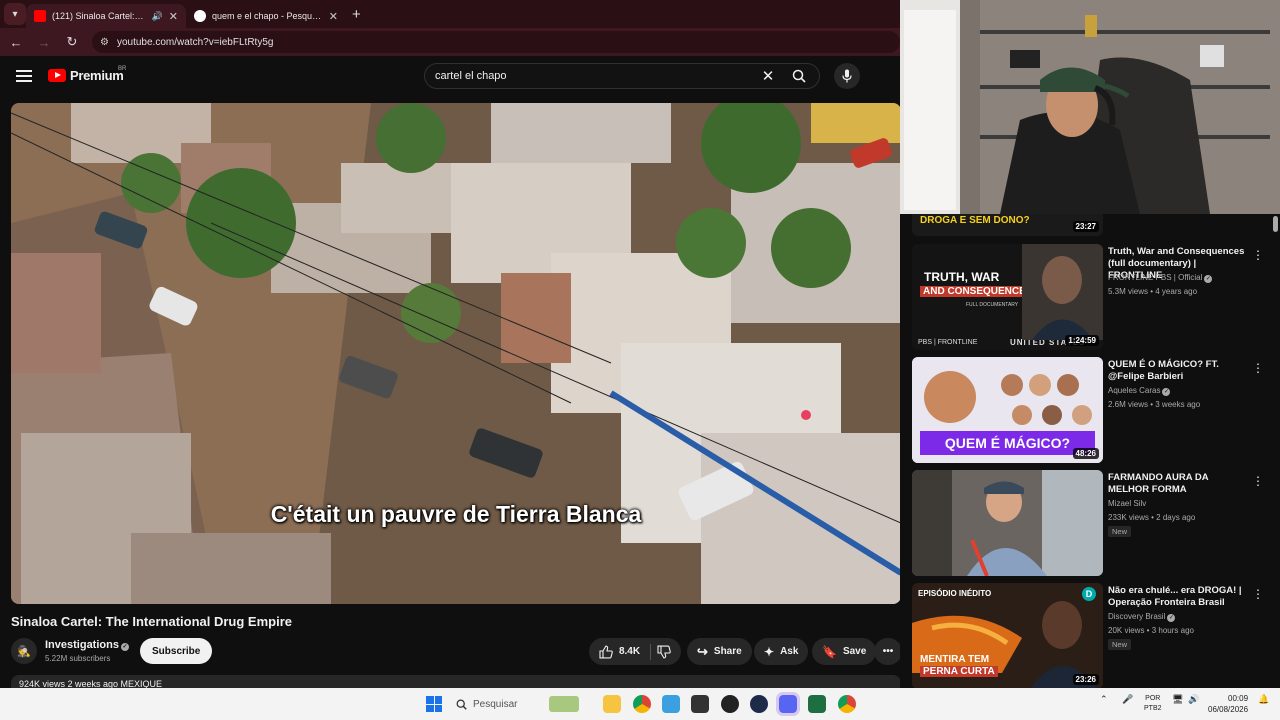  I want to click on video-title: QUEM É O MÁGICO? FT. @Felipe Barbieri, so click(1178, 371).